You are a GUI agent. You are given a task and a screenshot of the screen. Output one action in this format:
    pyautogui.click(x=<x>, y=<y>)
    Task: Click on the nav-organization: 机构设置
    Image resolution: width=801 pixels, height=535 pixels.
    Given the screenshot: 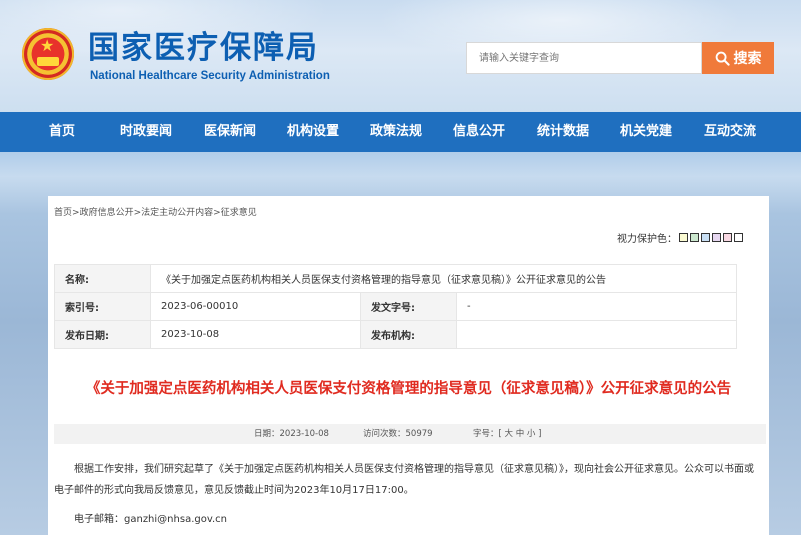 What is the action you would take?
    pyautogui.click(x=313, y=132)
    